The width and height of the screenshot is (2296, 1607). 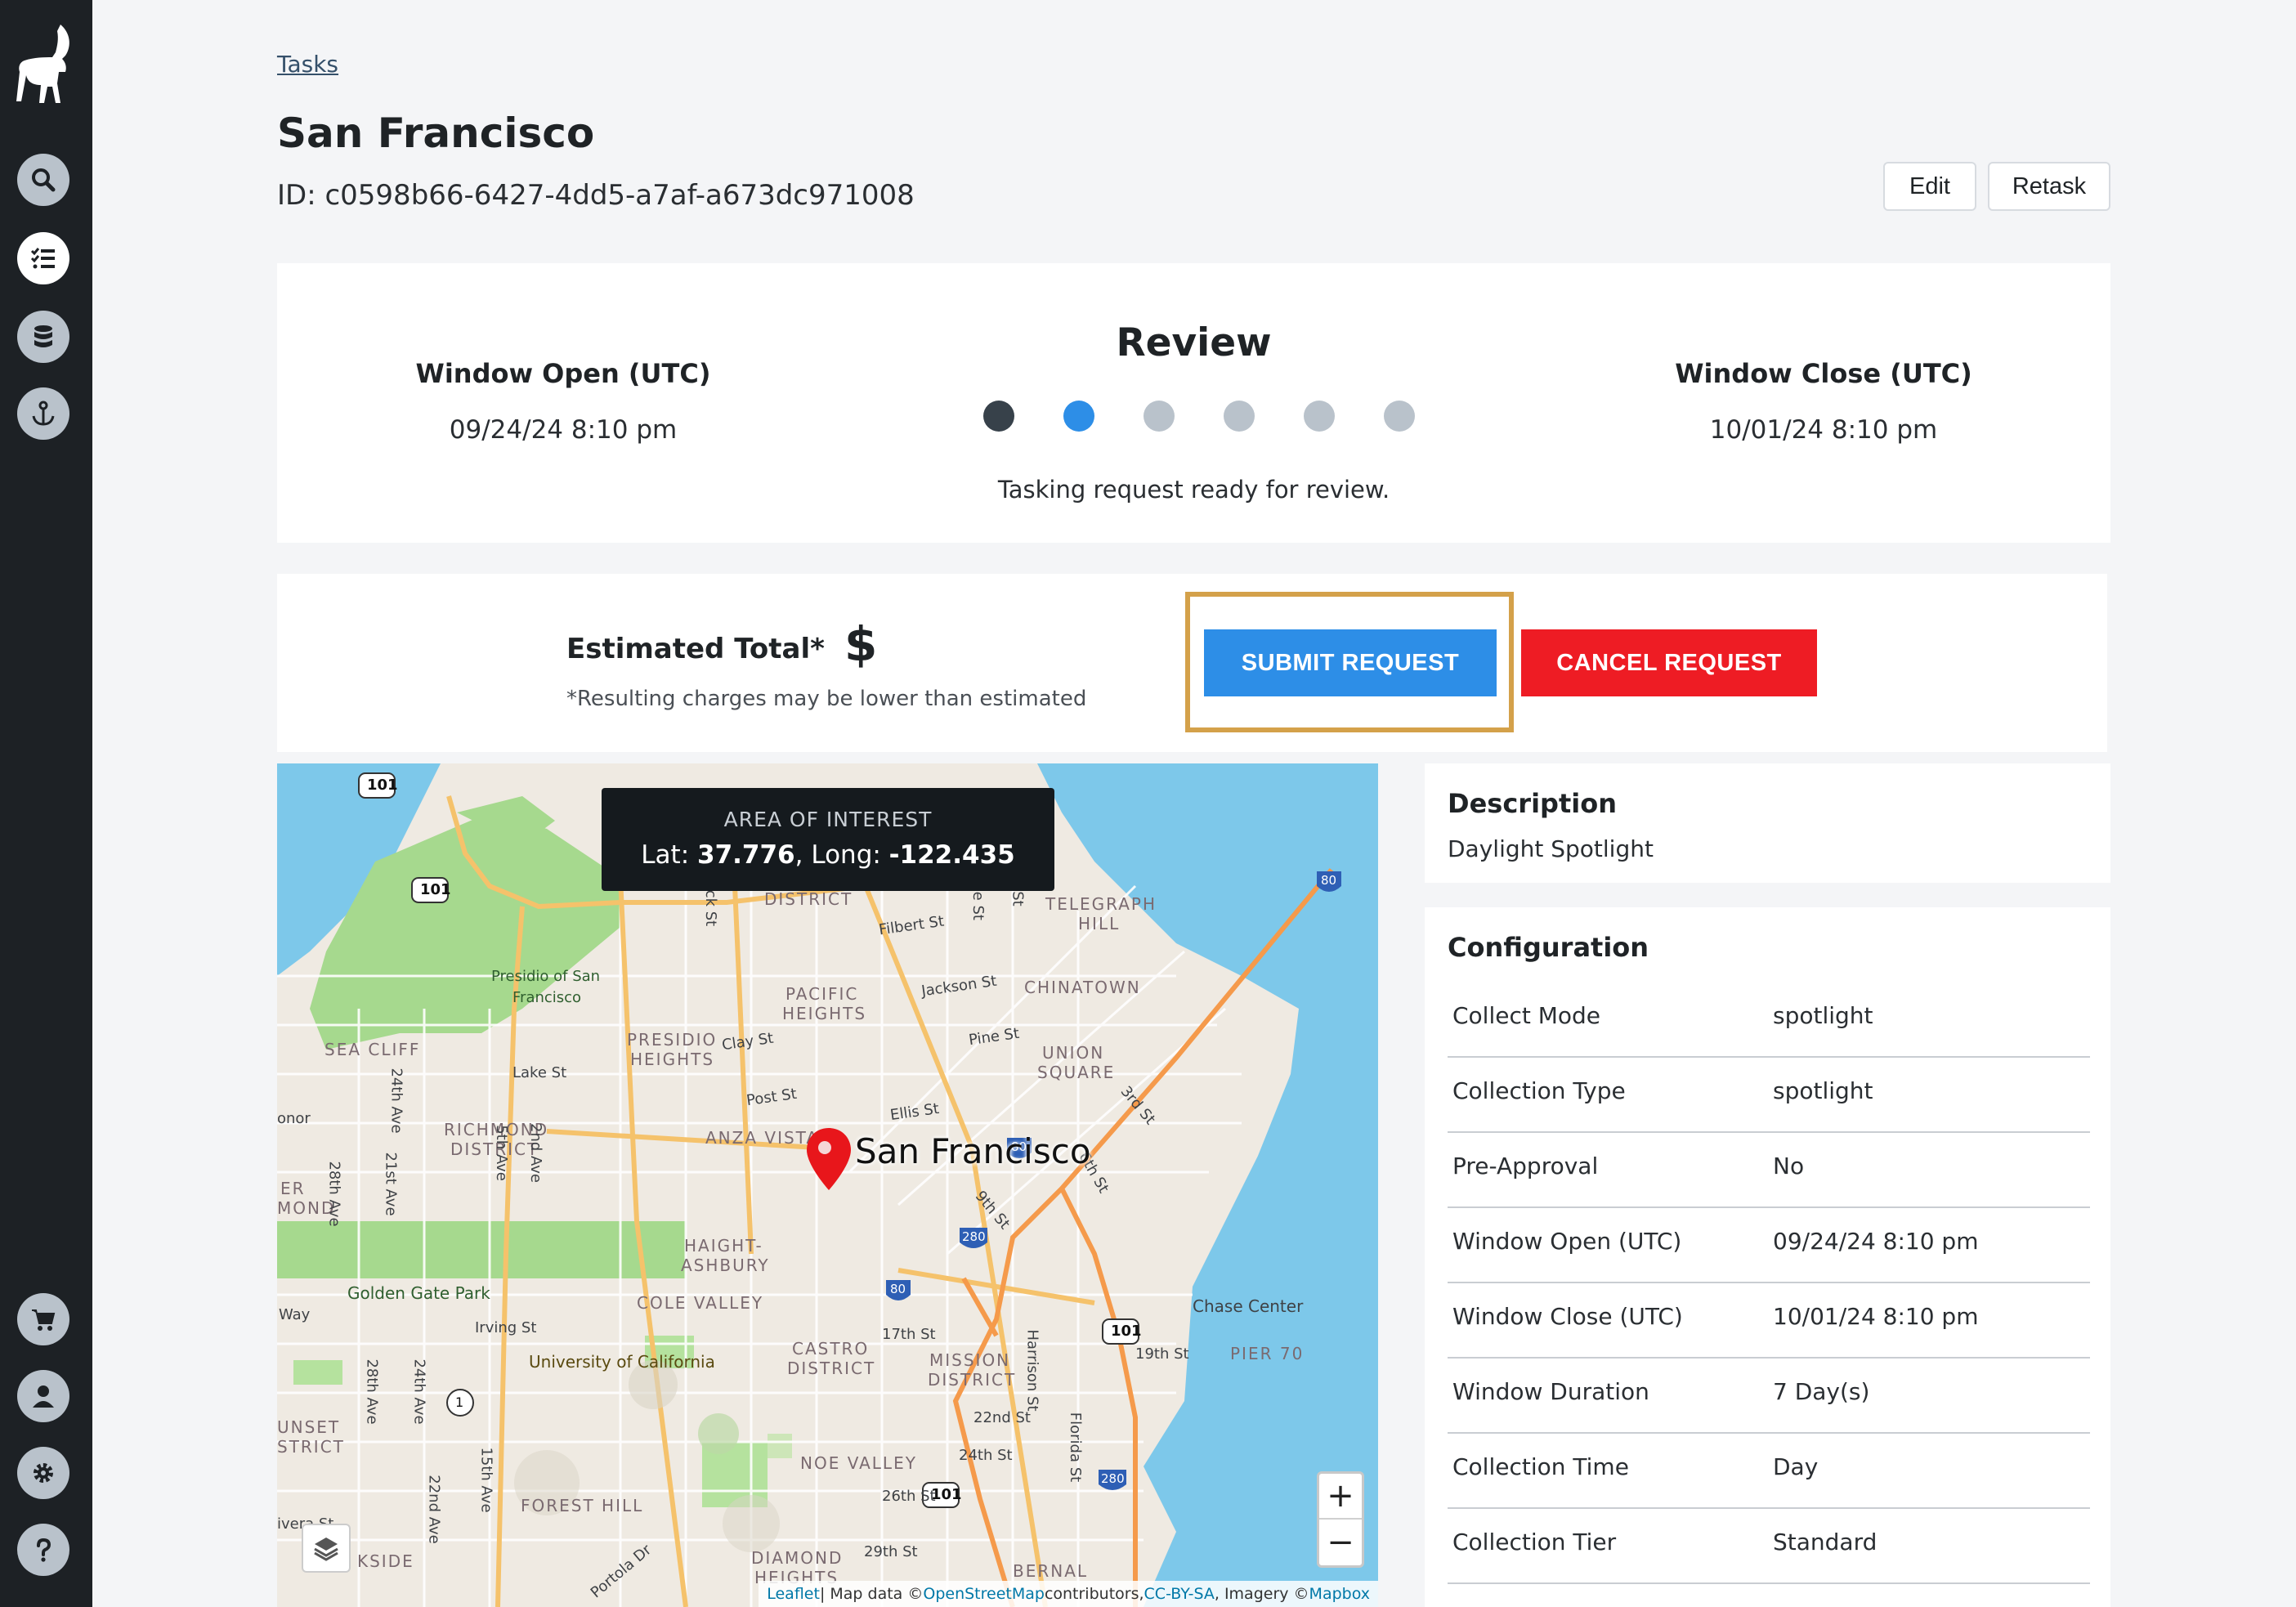 What do you see at coordinates (1825, 1542) in the screenshot?
I see `config-value: Standard` at bounding box center [1825, 1542].